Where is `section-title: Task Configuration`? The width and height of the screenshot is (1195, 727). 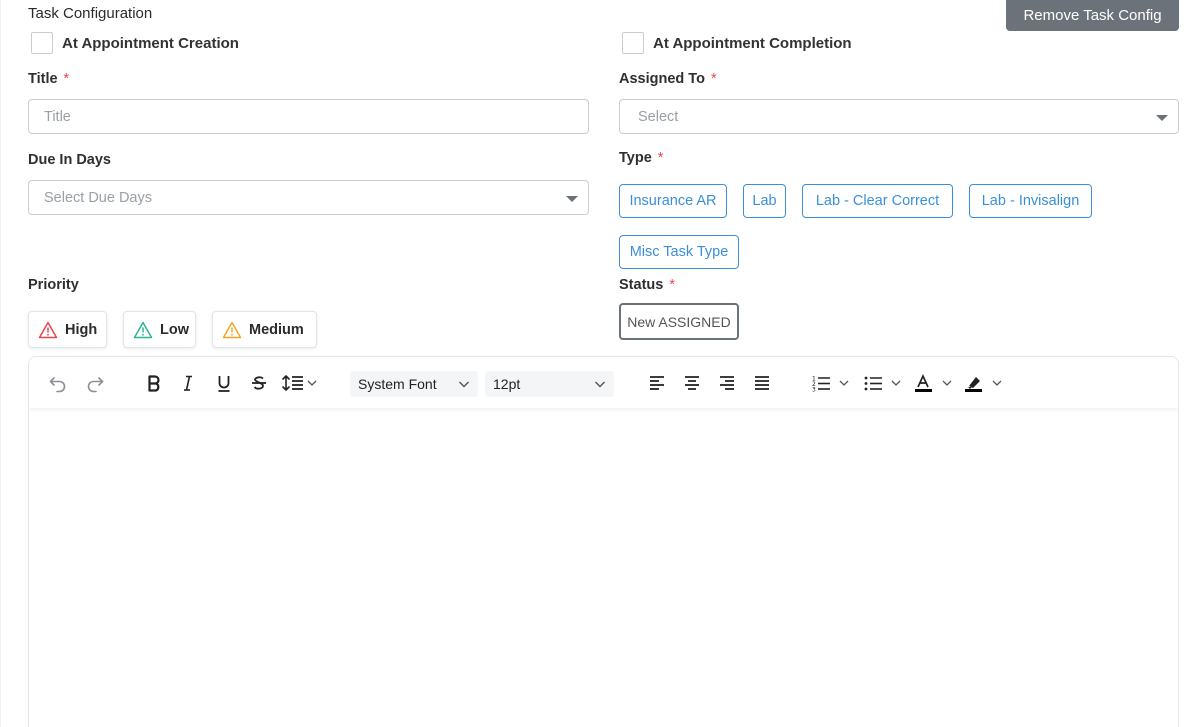
section-title: Task Configuration is located at coordinates (90, 13).